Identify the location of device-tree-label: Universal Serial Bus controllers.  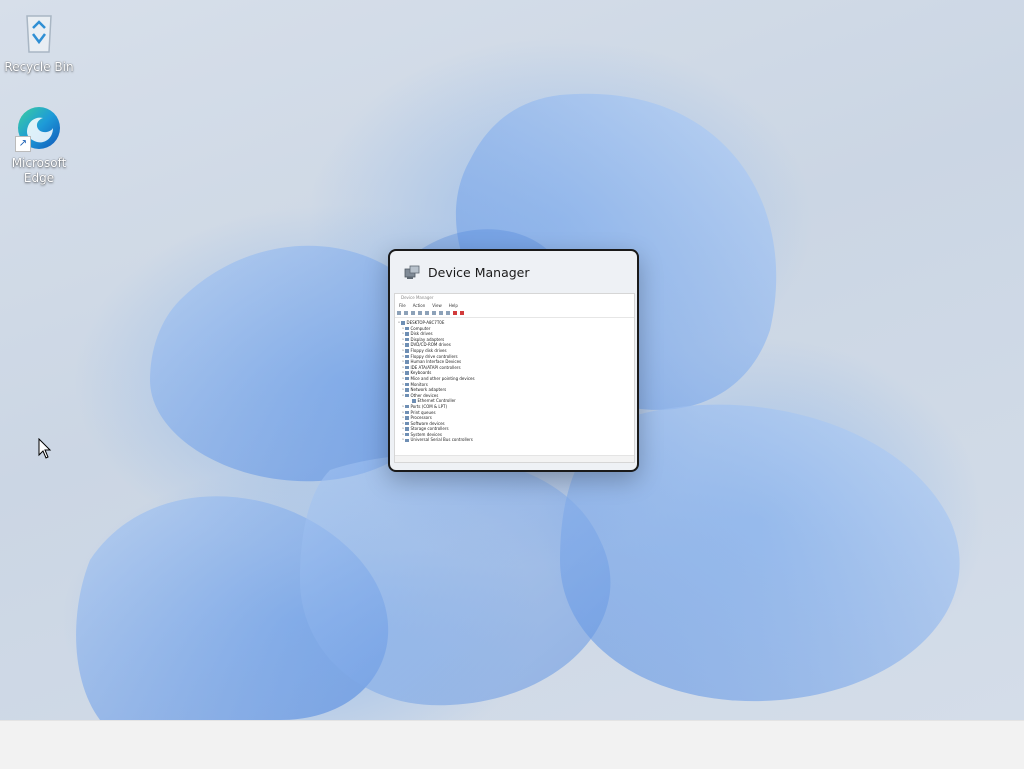
(441, 440).